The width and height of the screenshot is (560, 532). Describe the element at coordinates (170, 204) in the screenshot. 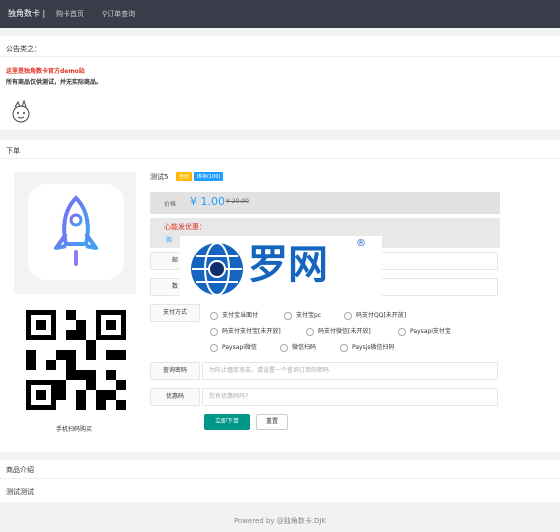

I see `price-label: 价格` at that location.